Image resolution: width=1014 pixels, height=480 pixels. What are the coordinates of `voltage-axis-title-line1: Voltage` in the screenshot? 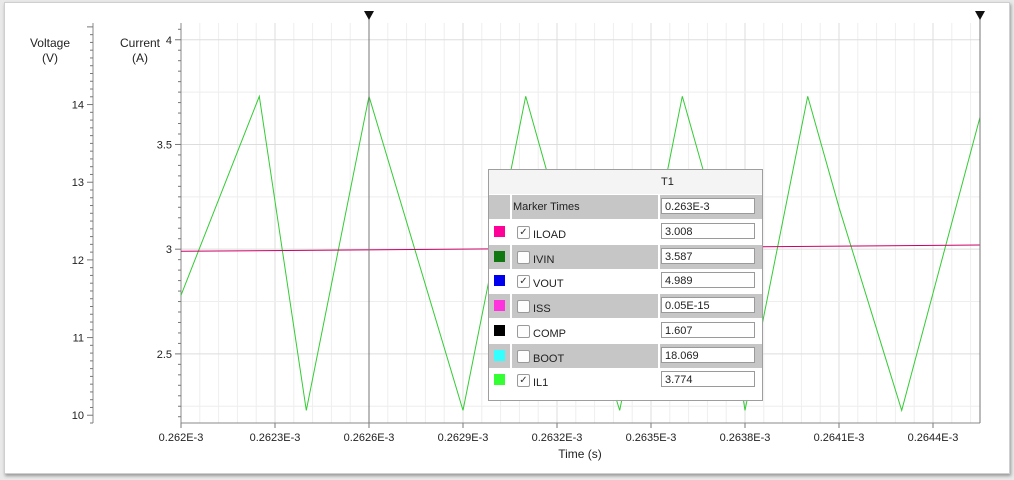 It's located at (50, 43).